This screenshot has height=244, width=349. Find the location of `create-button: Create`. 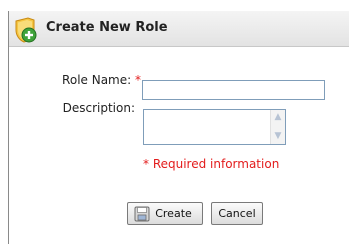

create-button: Create is located at coordinates (165, 213).